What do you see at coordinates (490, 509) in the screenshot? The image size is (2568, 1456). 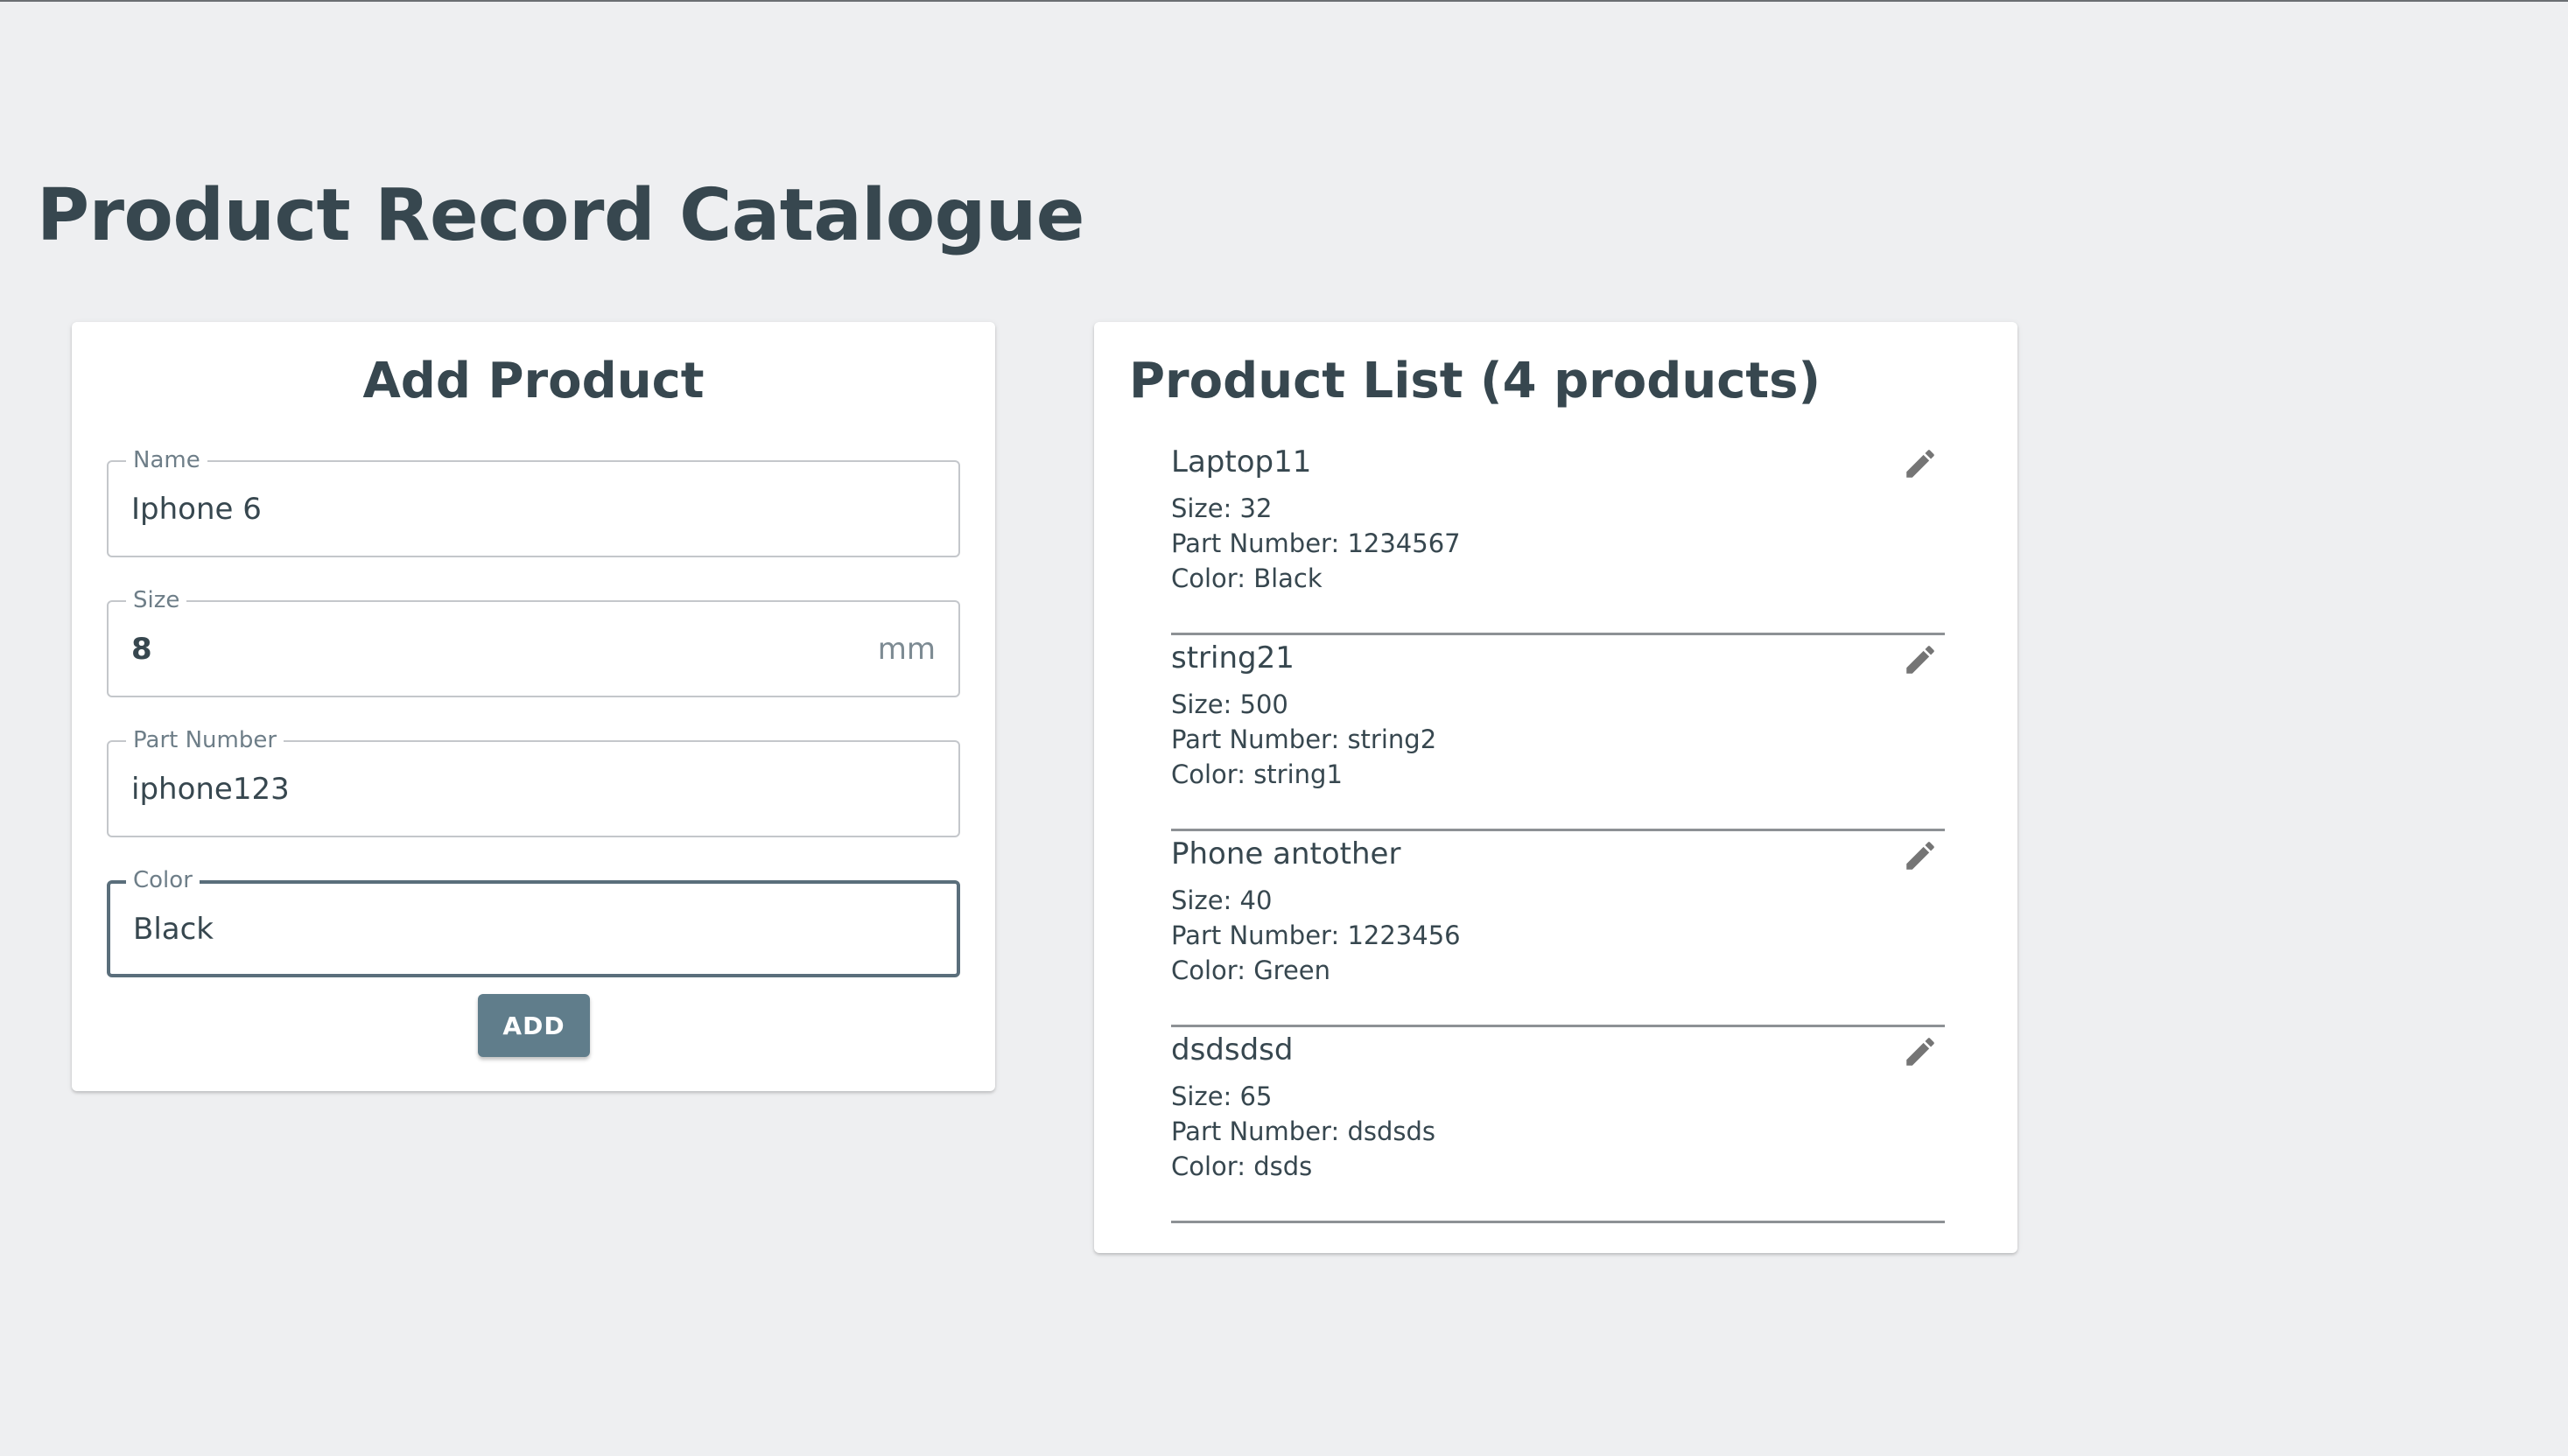 I see `name-input: Iphone 6` at bounding box center [490, 509].